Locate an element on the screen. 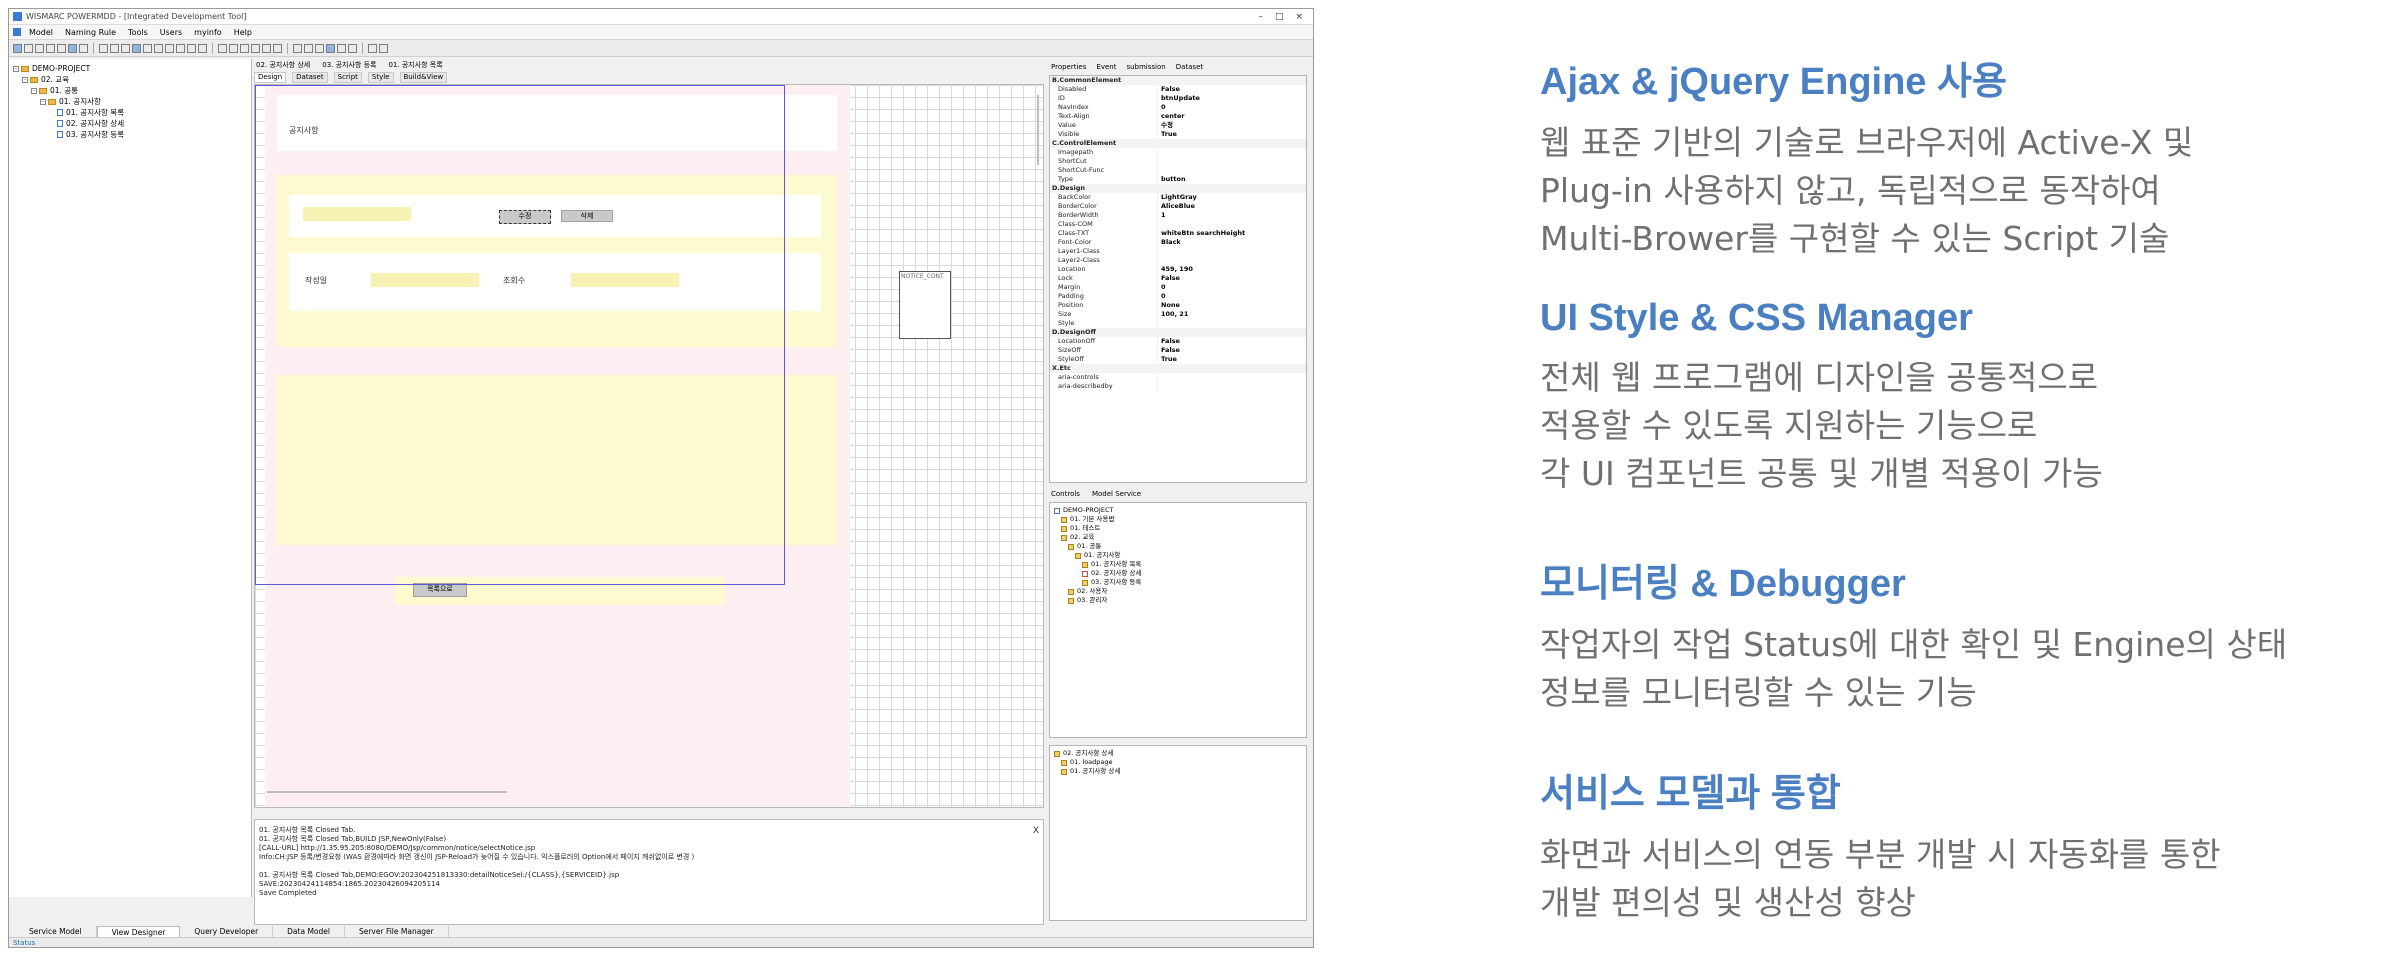 This screenshot has height=961, width=2408. menu-model: Model is located at coordinates (41, 32).